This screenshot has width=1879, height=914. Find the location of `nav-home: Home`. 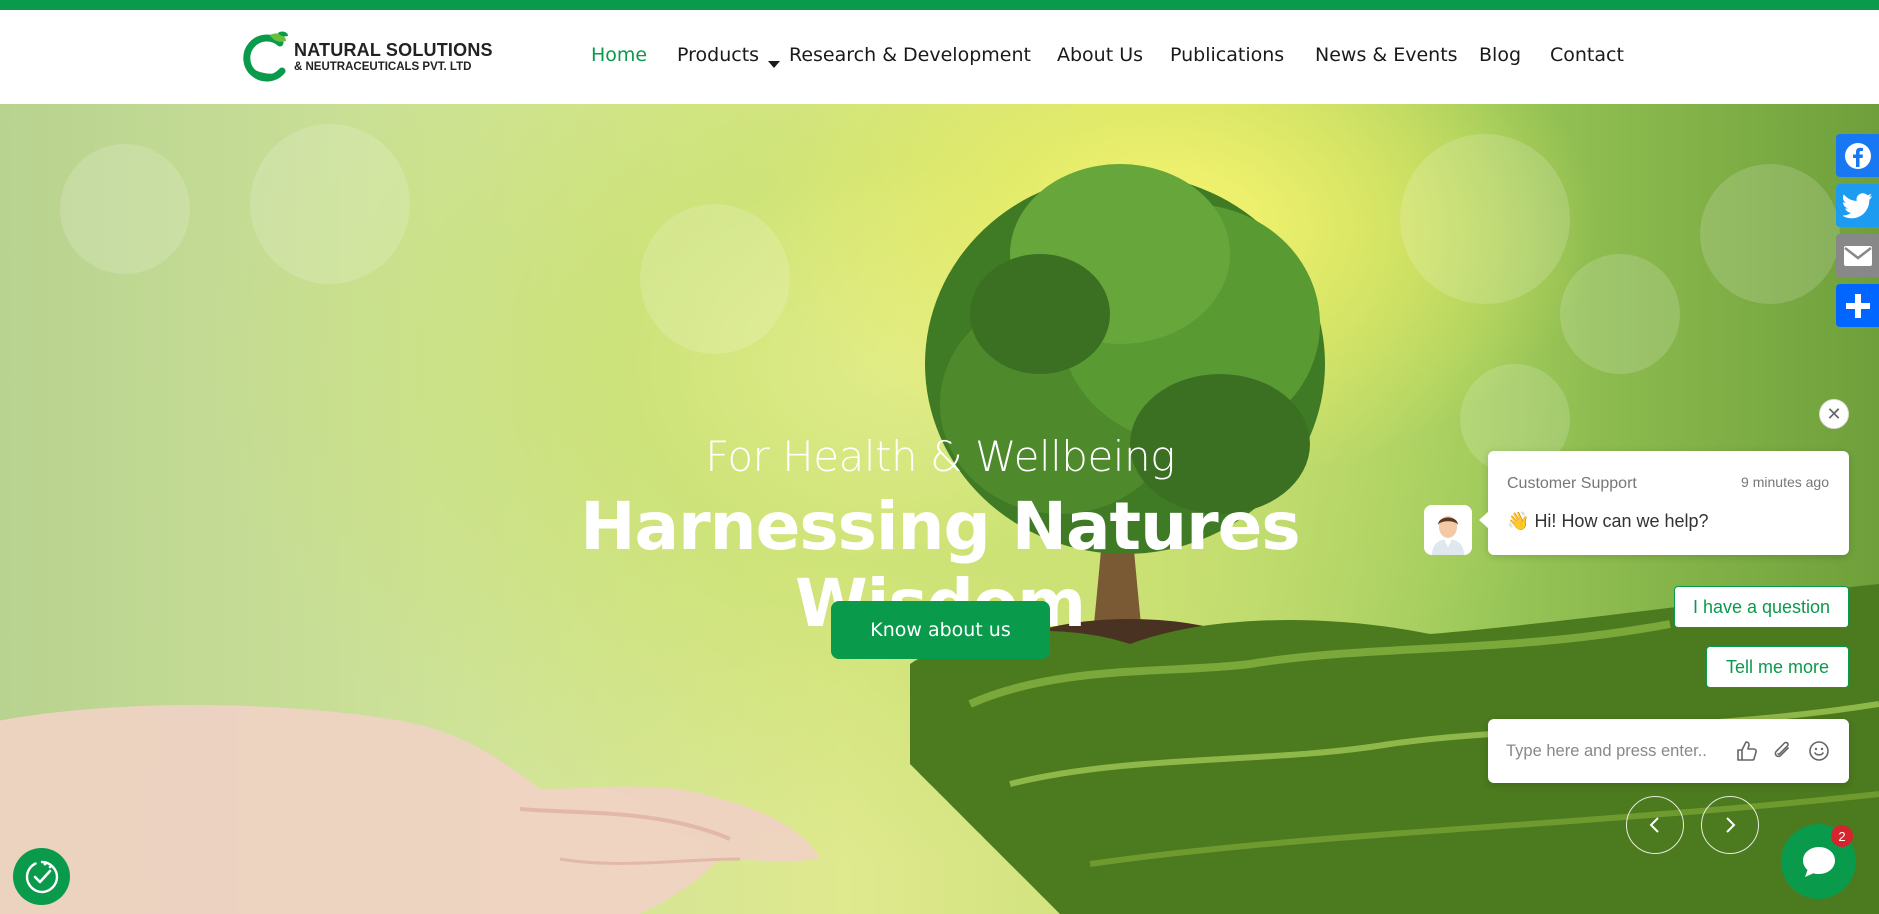

nav-home: Home is located at coordinates (619, 55).